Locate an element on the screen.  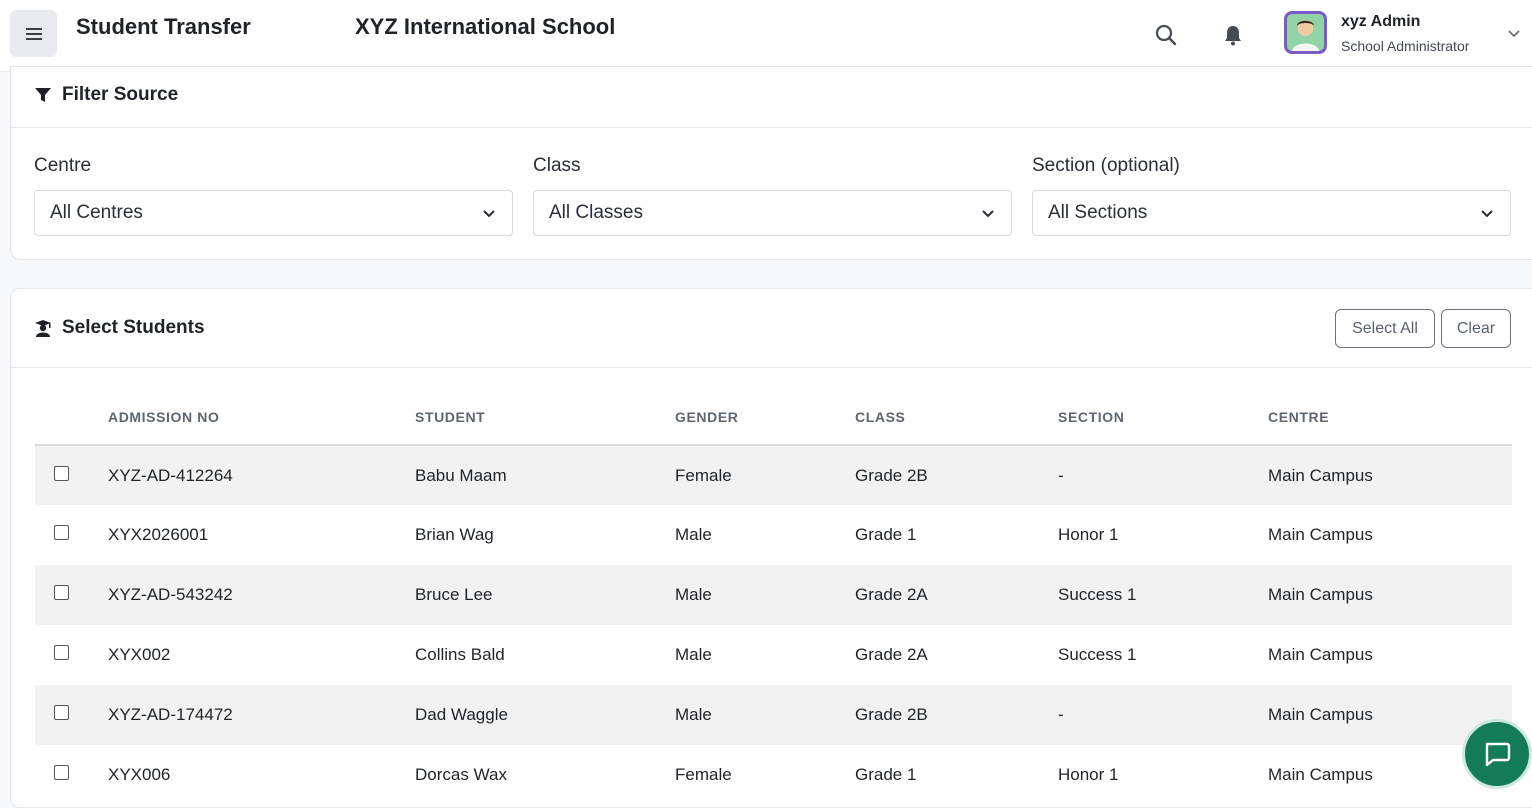
header-centre: CENTRE is located at coordinates (1390, 417).